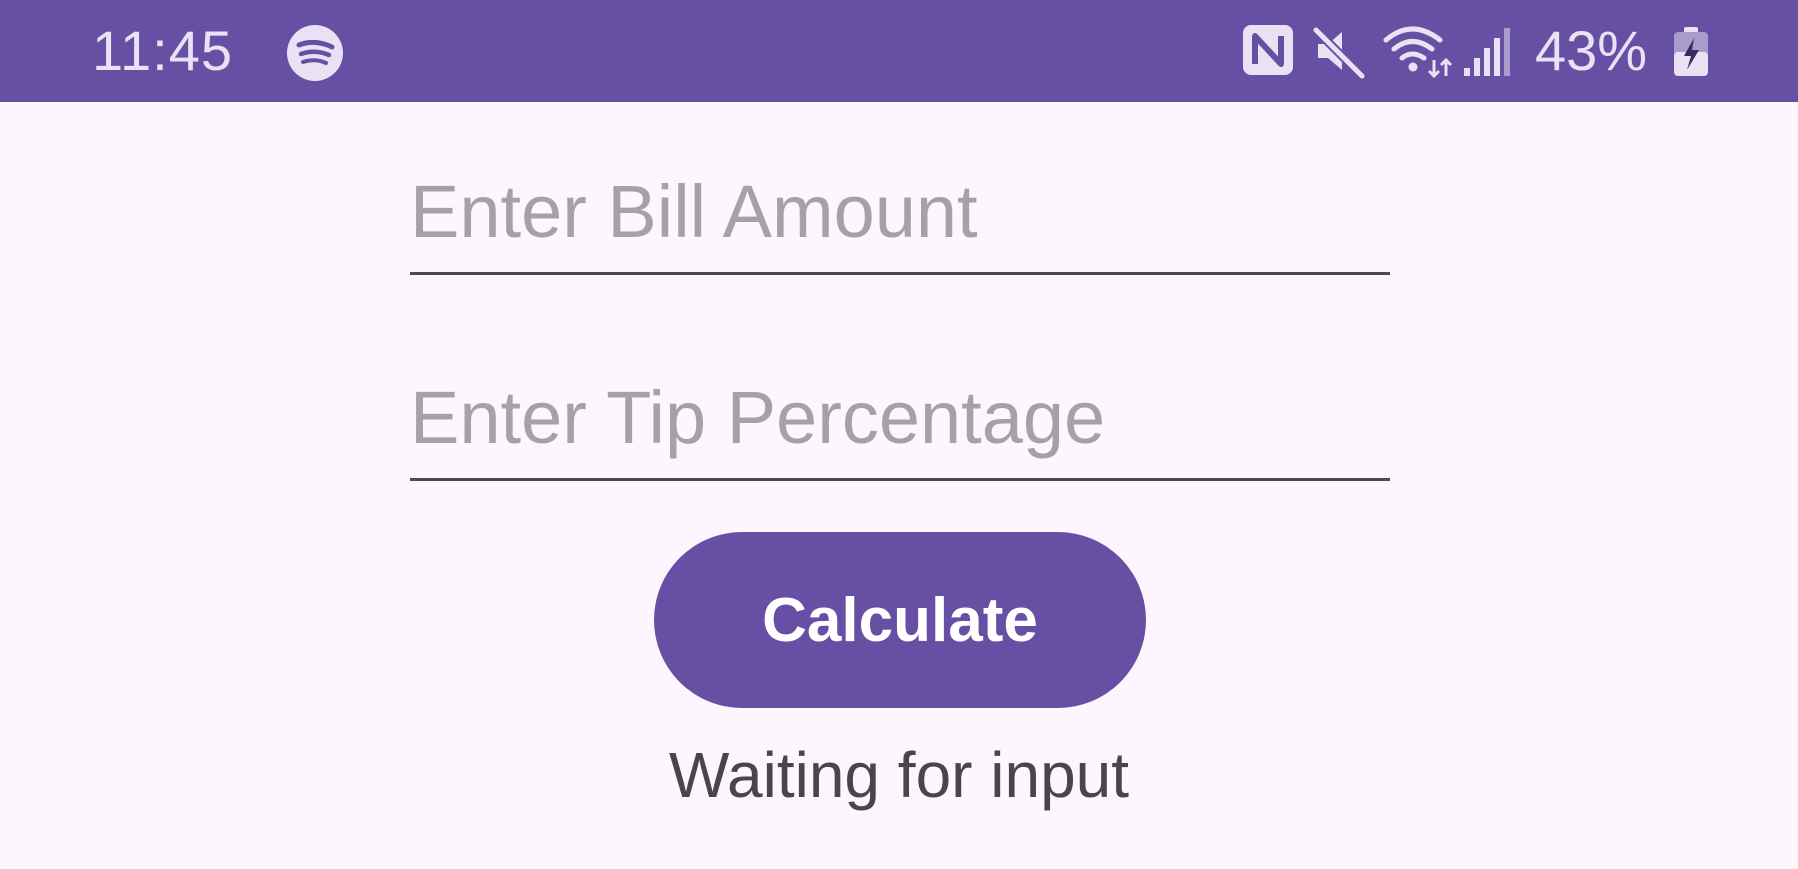 Image resolution: width=1798 pixels, height=869 pixels. I want to click on mute-icon, so click(1339, 53).